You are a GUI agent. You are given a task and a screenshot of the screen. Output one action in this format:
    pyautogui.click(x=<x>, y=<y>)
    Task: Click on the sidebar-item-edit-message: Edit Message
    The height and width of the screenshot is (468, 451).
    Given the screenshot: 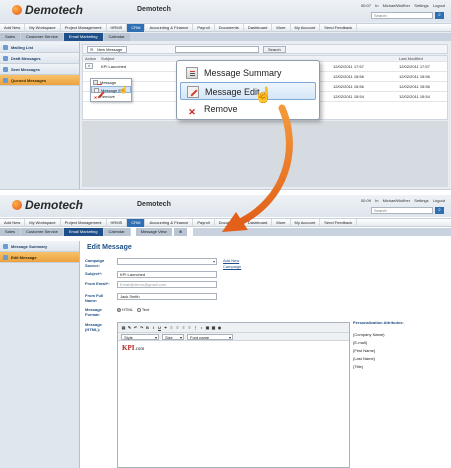 What is the action you would take?
    pyautogui.click(x=39, y=257)
    